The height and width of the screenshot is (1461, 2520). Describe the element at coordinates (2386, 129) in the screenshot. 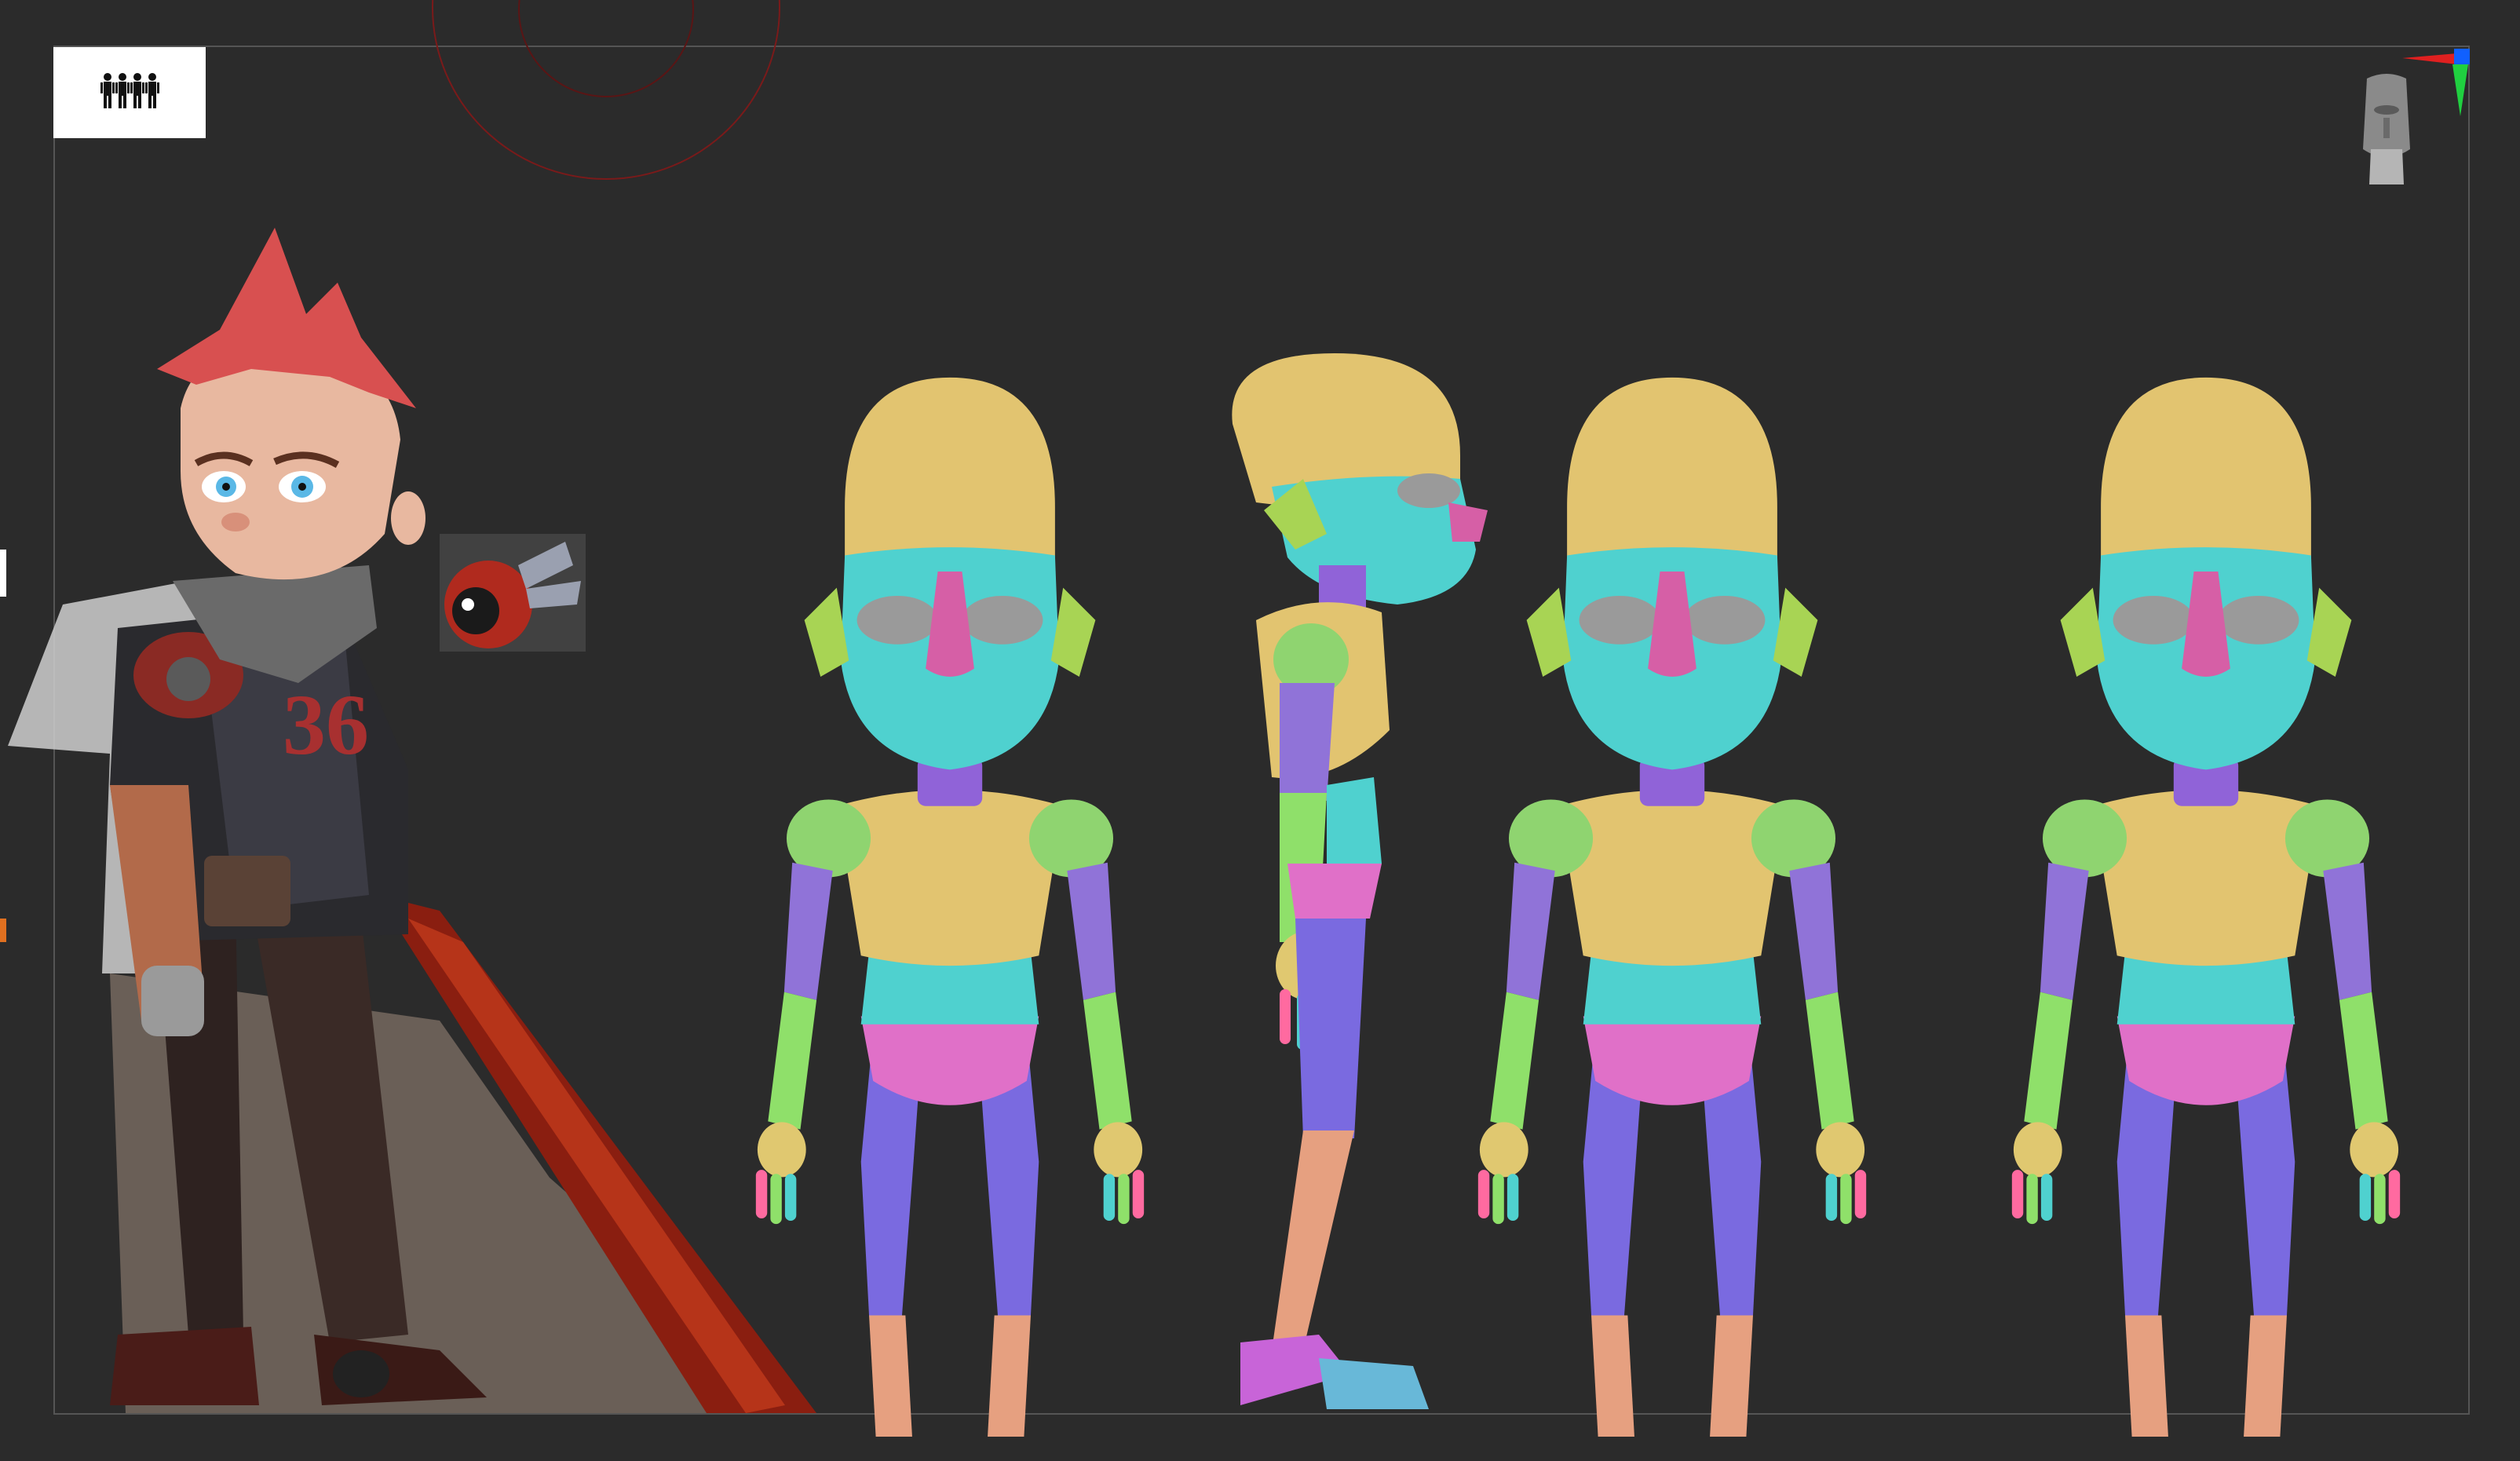

I see `head-gizmo-icon` at that location.